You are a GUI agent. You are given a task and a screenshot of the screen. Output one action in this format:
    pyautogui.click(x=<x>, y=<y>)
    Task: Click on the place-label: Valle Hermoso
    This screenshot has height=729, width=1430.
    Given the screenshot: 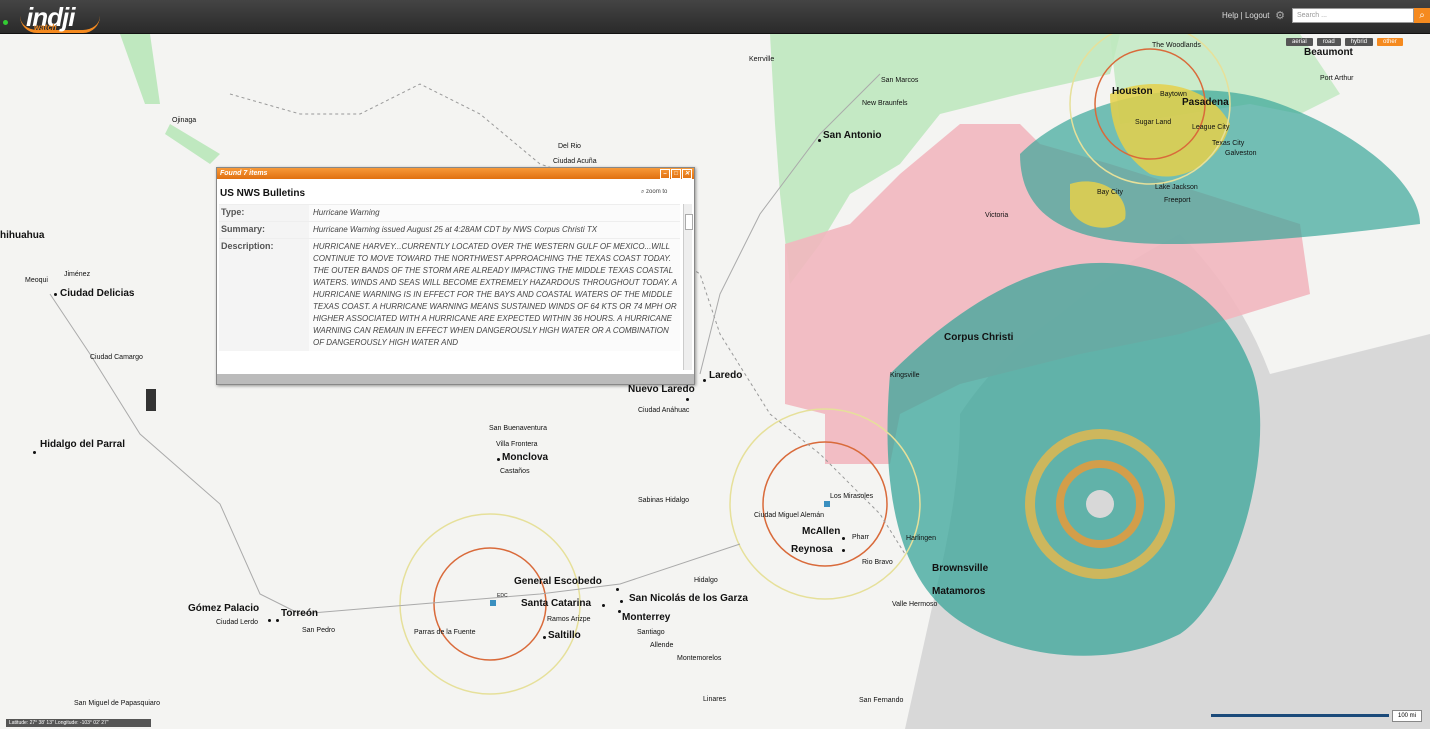 What is the action you would take?
    pyautogui.click(x=915, y=604)
    